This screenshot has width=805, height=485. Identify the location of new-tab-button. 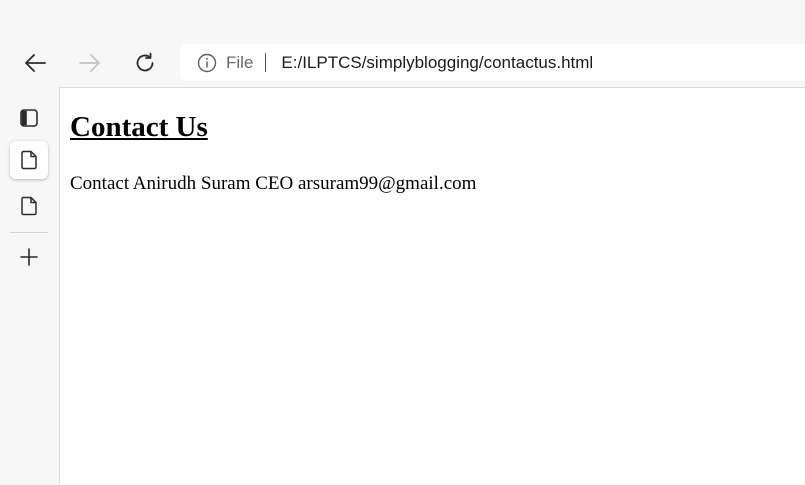
(29, 257).